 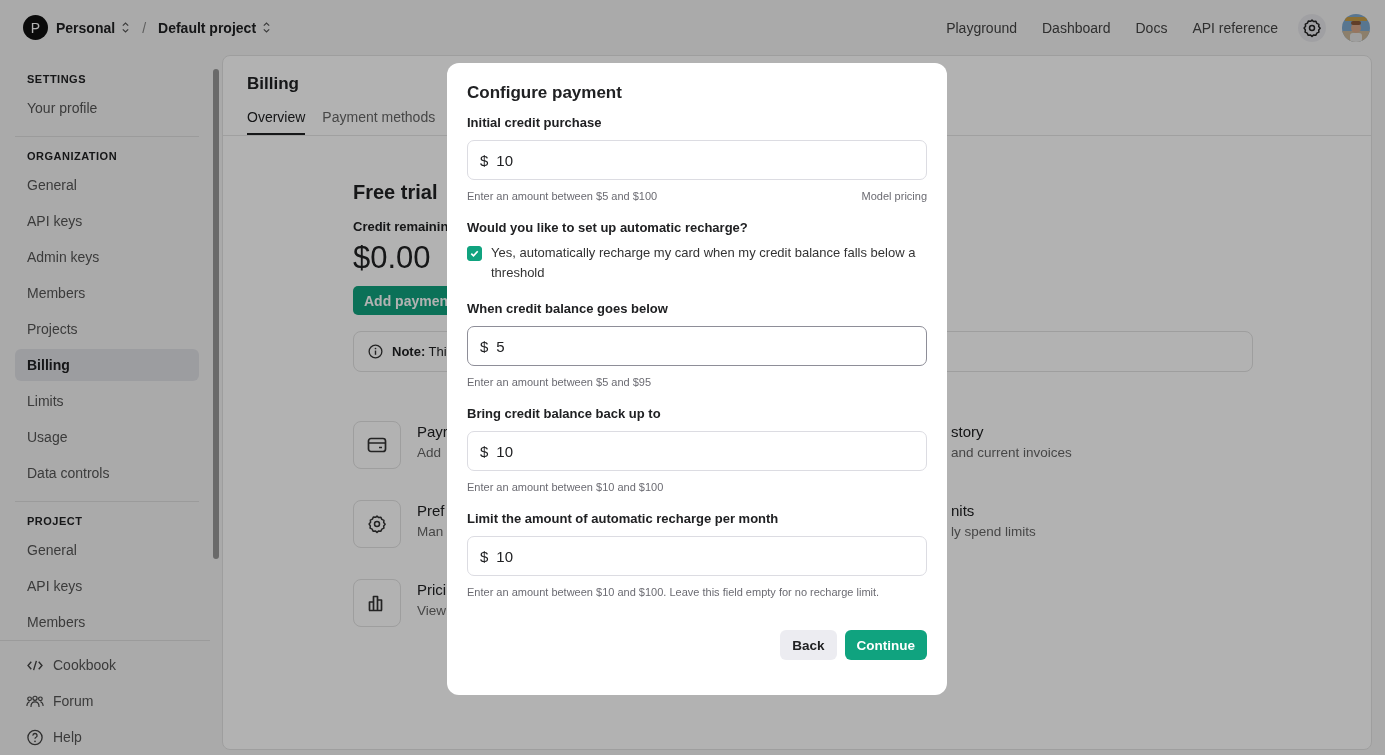 What do you see at coordinates (697, 346) in the screenshot?
I see `amount-field: $ 5` at bounding box center [697, 346].